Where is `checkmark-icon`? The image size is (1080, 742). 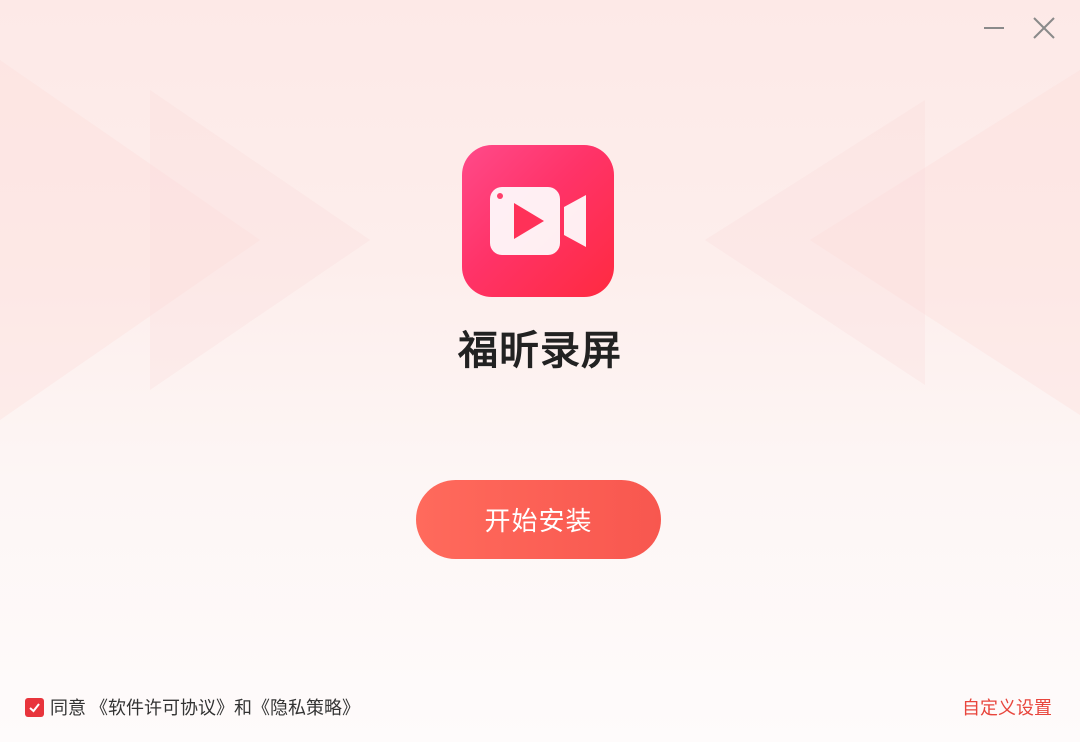
checkmark-icon is located at coordinates (34, 707).